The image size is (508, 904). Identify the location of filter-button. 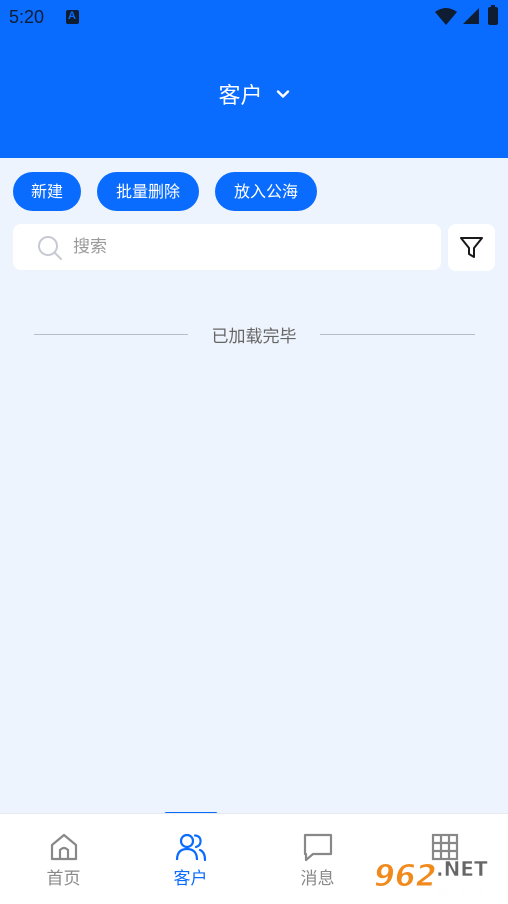
(471, 247).